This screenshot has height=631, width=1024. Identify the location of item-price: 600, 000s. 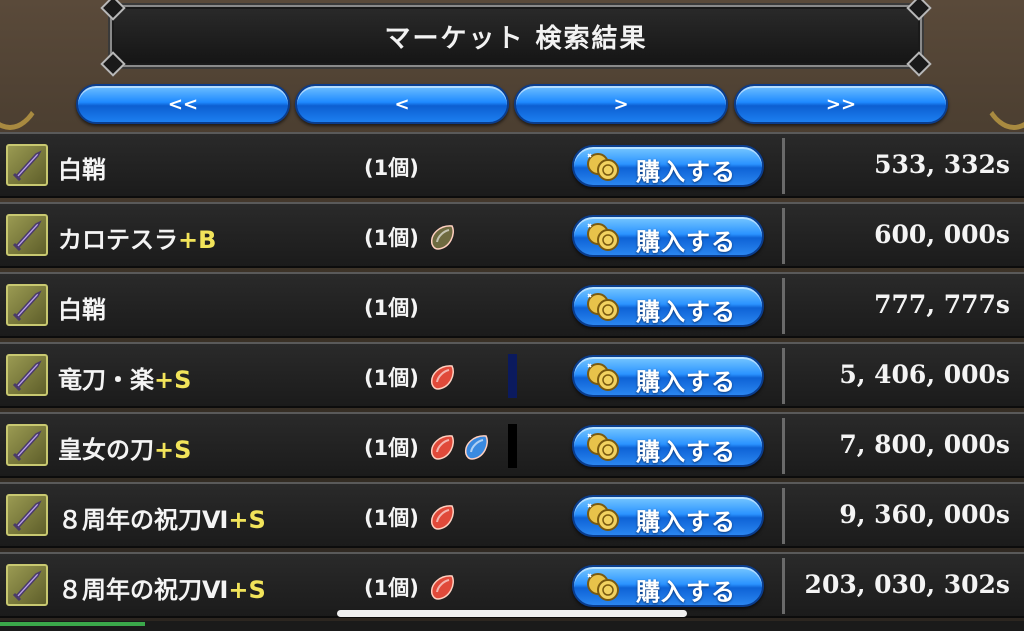
(942, 234).